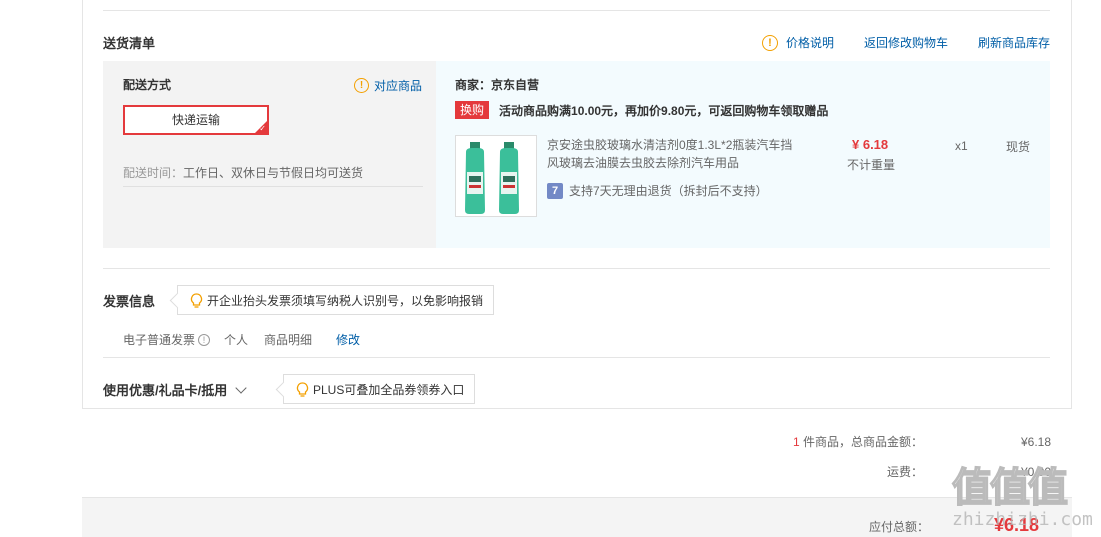  What do you see at coordinates (348, 339) in the screenshot?
I see `edit-invoice-link: 修改` at bounding box center [348, 339].